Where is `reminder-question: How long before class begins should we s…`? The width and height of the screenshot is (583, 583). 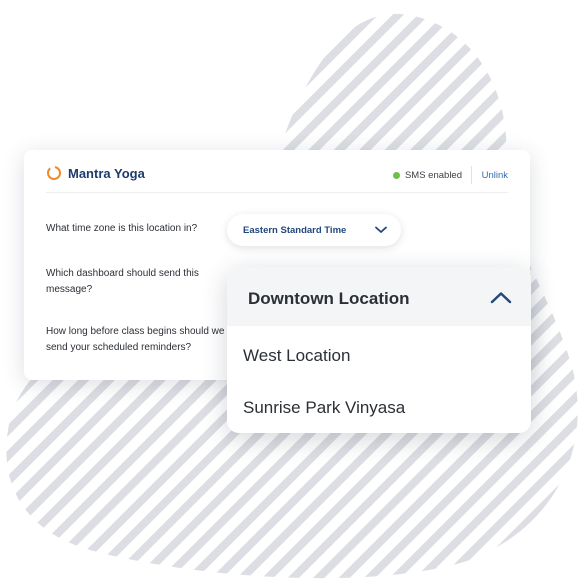
reminder-question: How long before class begins should we s… is located at coordinates (135, 339).